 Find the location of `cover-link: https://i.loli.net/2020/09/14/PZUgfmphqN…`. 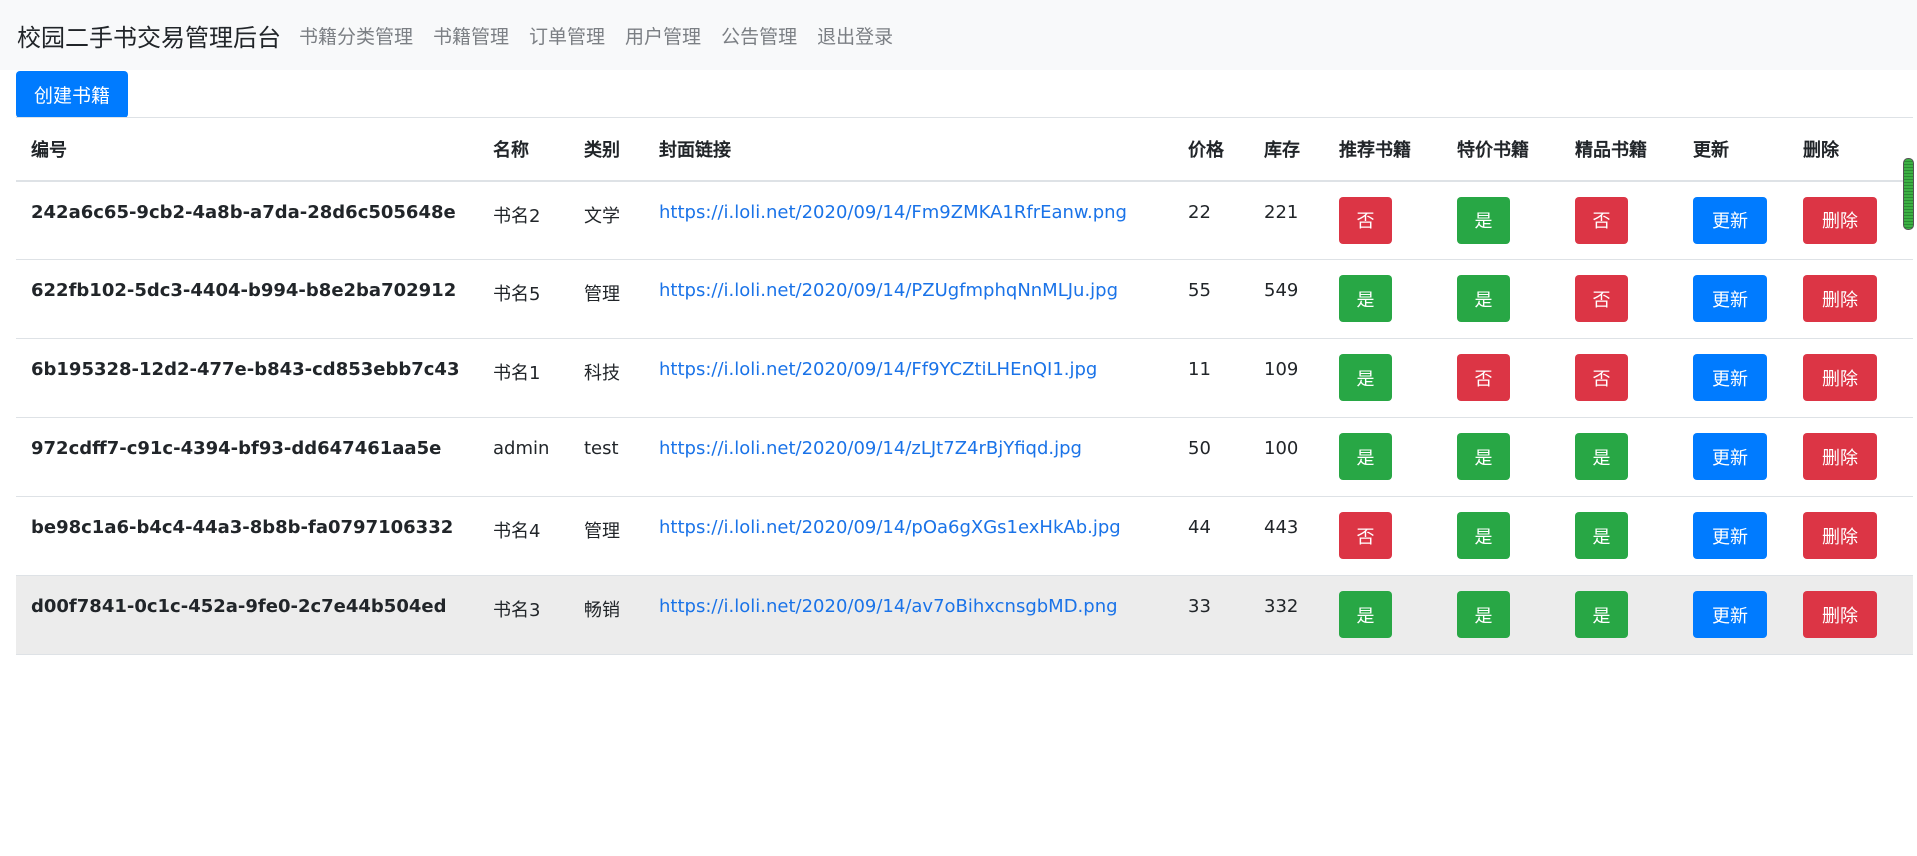

cover-link: https://i.loli.net/2020/09/14/PZUgfmphqN… is located at coordinates (888, 290).